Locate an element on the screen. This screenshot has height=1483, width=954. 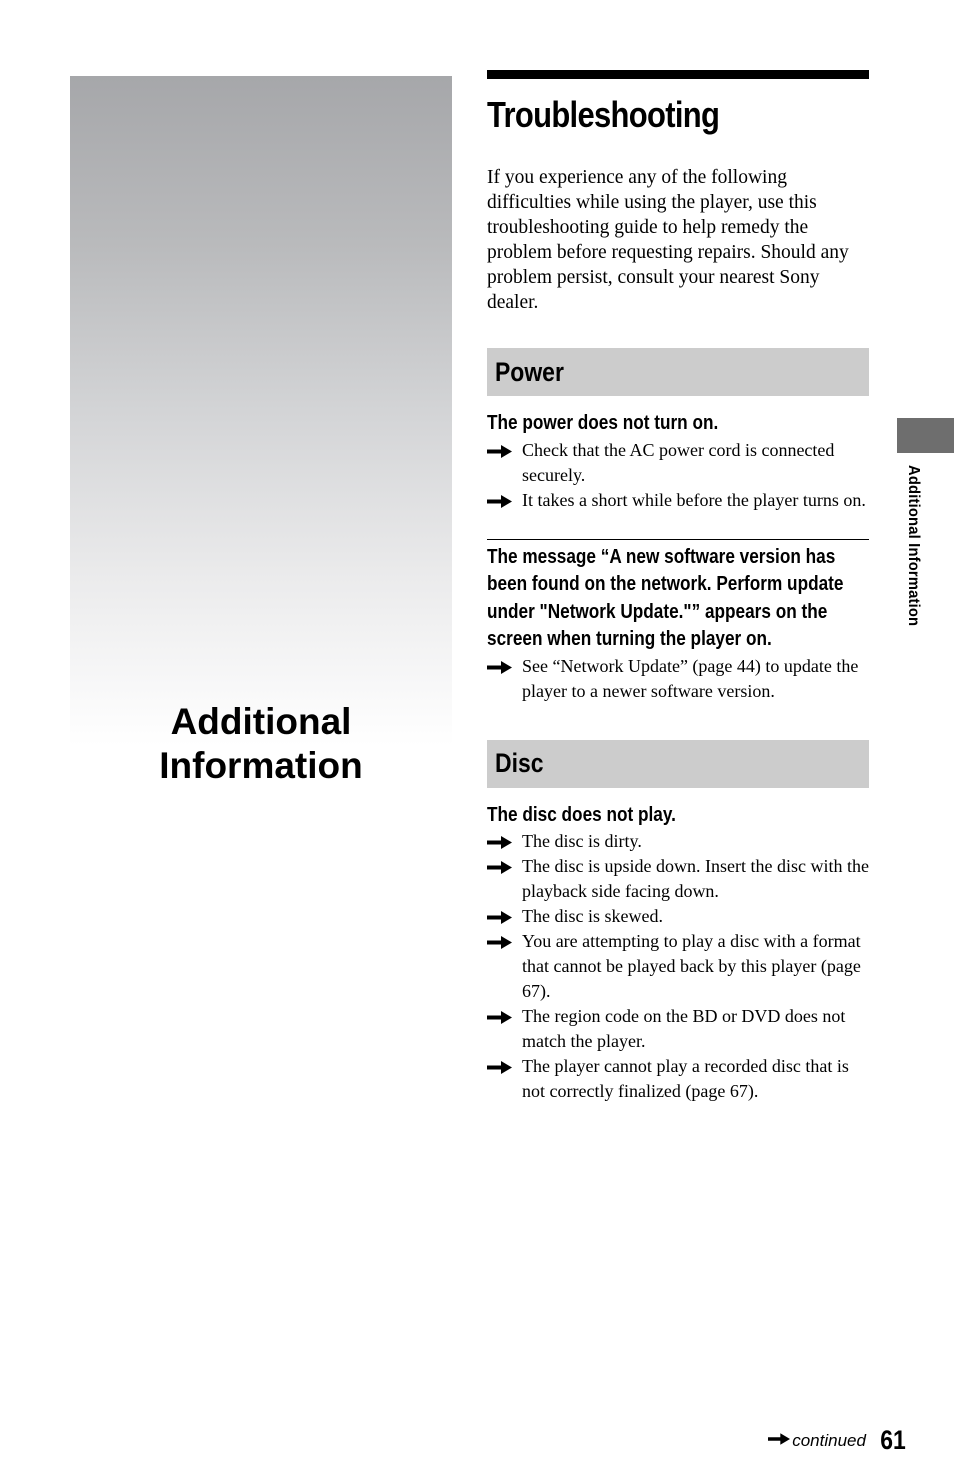
problem-divider is located at coordinates (678, 539).